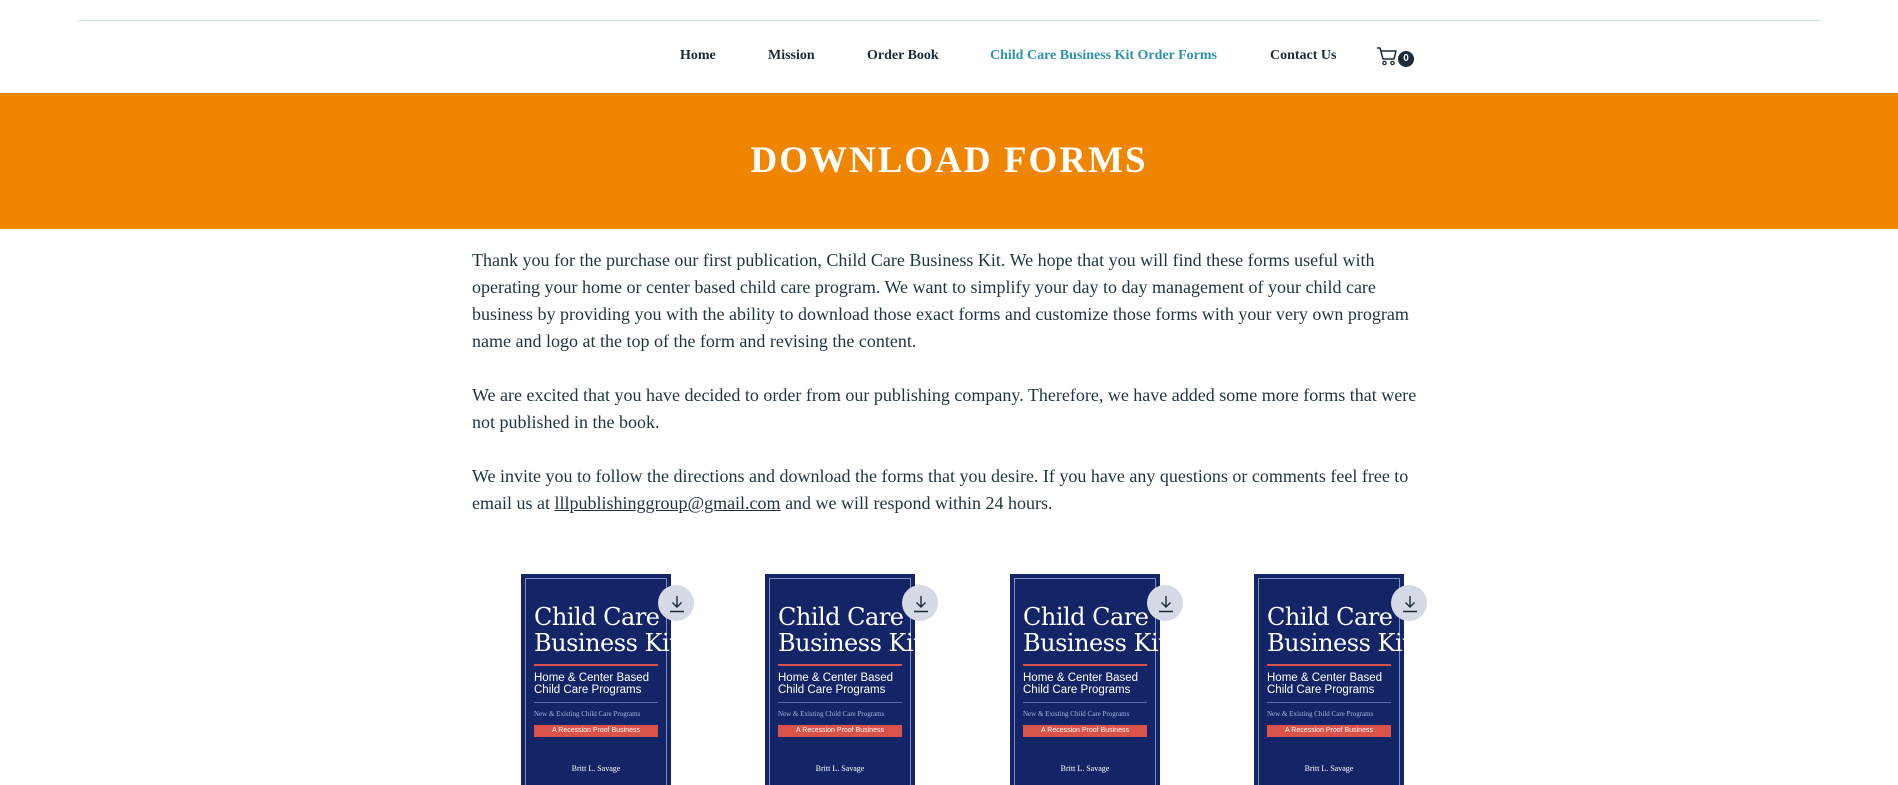 The image size is (1898, 785). I want to click on nav-contact-us: Contact Us, so click(1303, 56).